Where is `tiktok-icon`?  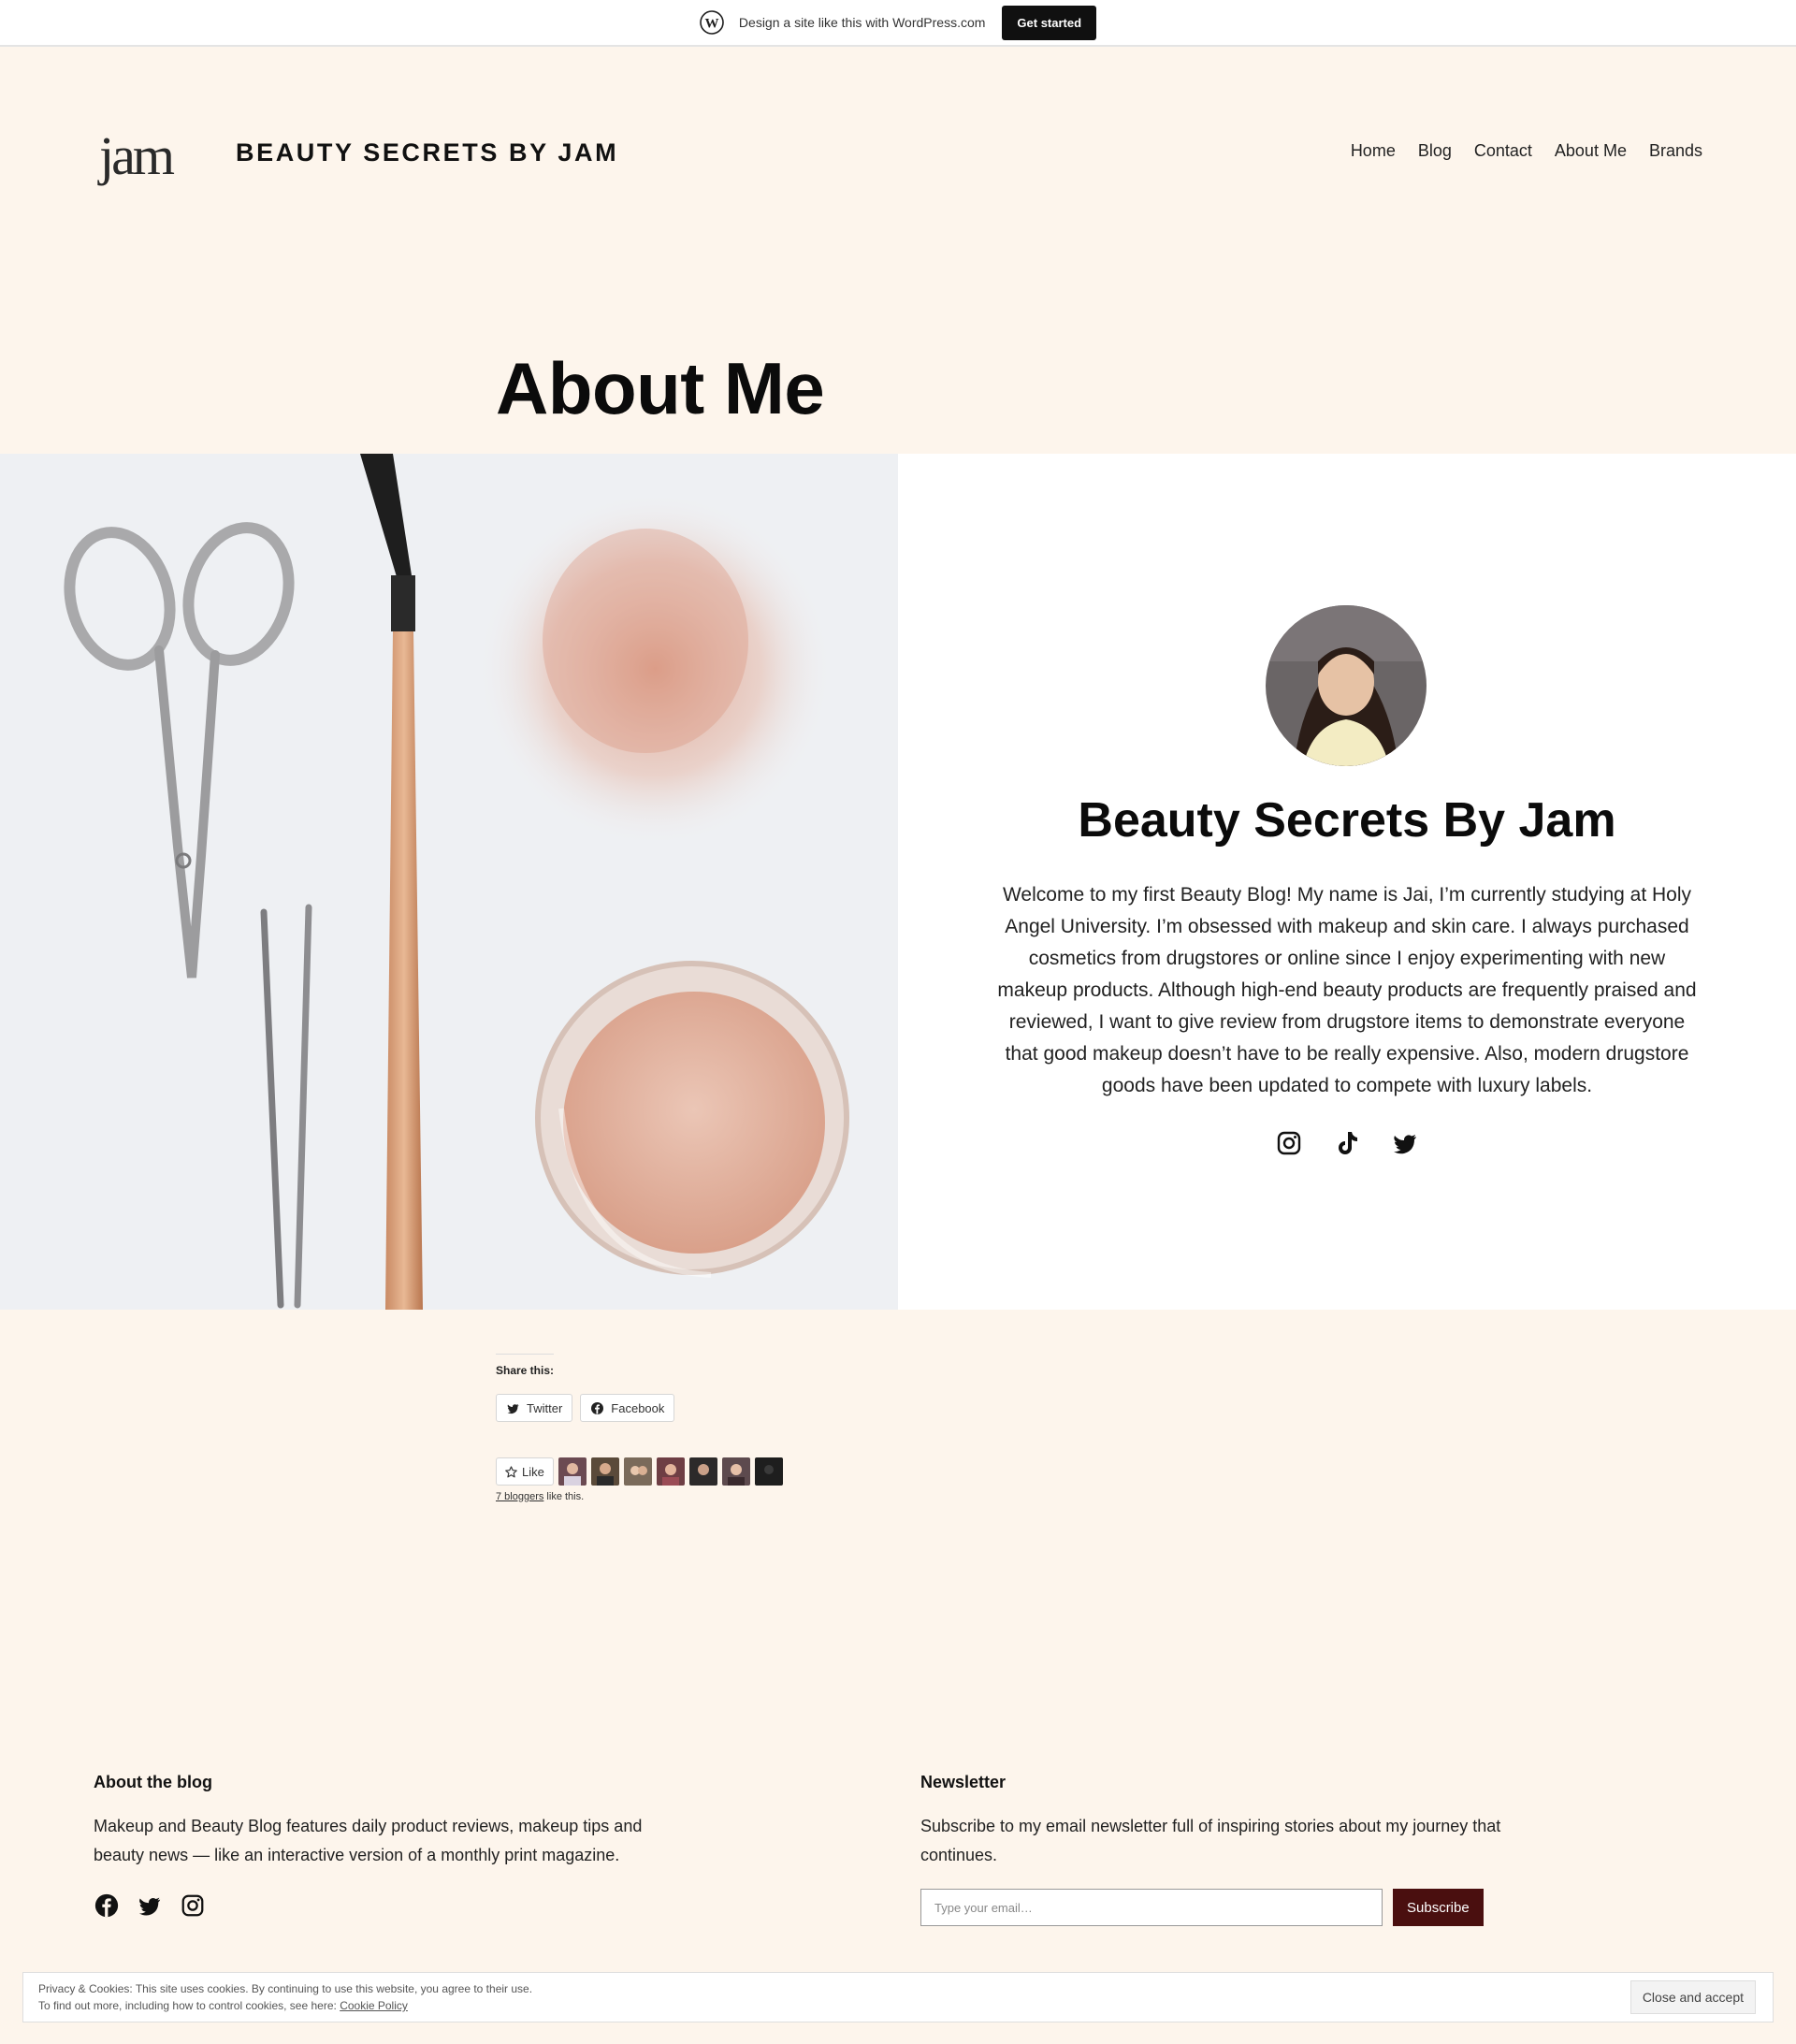 tiktok-icon is located at coordinates (1347, 1143).